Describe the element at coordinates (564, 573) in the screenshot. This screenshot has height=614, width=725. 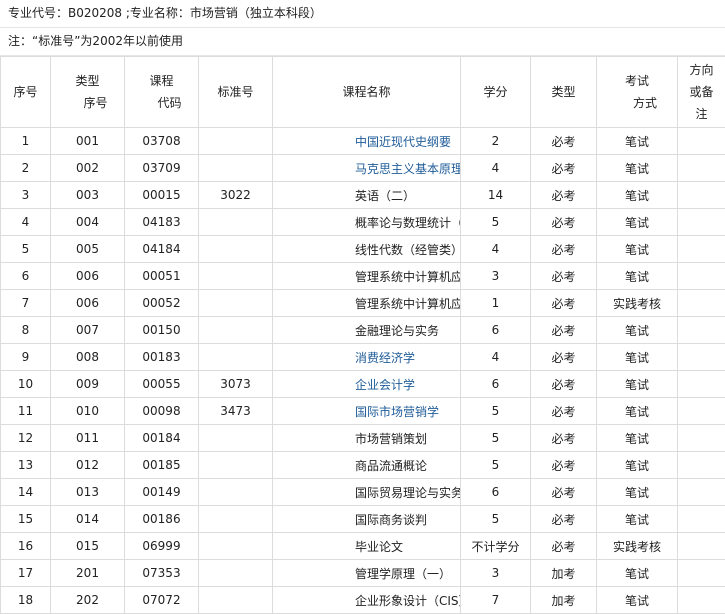
I see `cell-type: 加考` at that location.